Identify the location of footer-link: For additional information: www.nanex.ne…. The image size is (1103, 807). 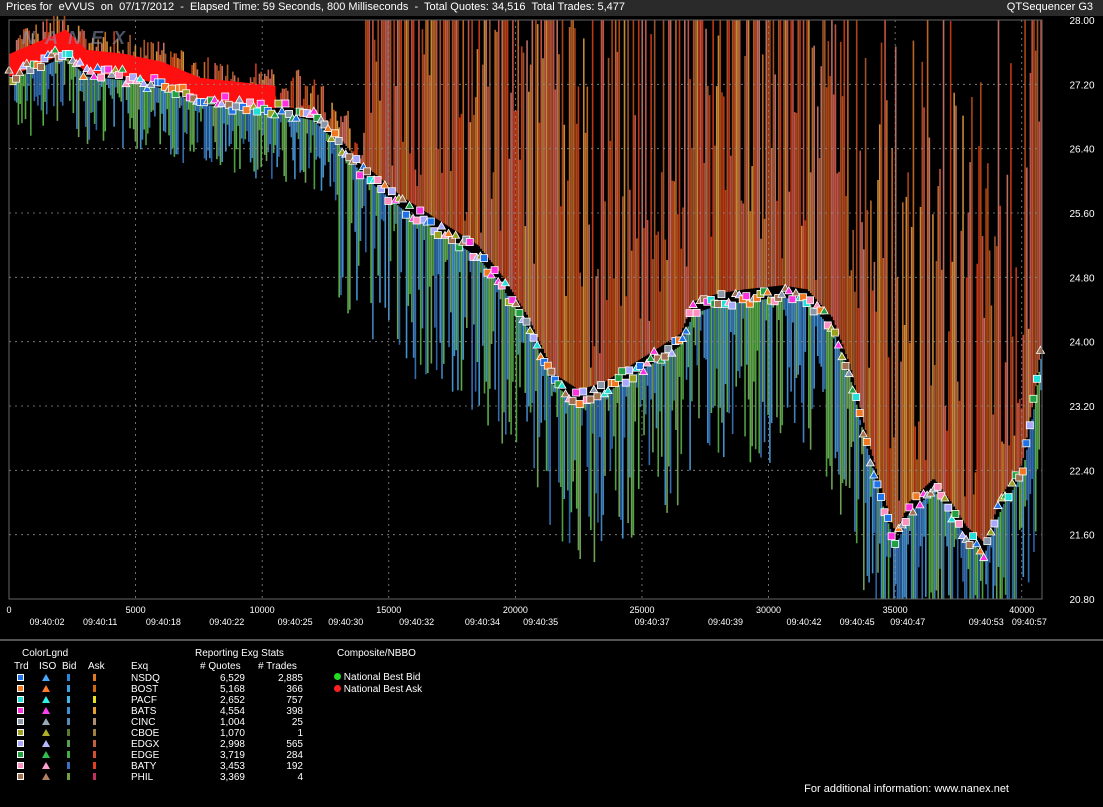
(906, 789).